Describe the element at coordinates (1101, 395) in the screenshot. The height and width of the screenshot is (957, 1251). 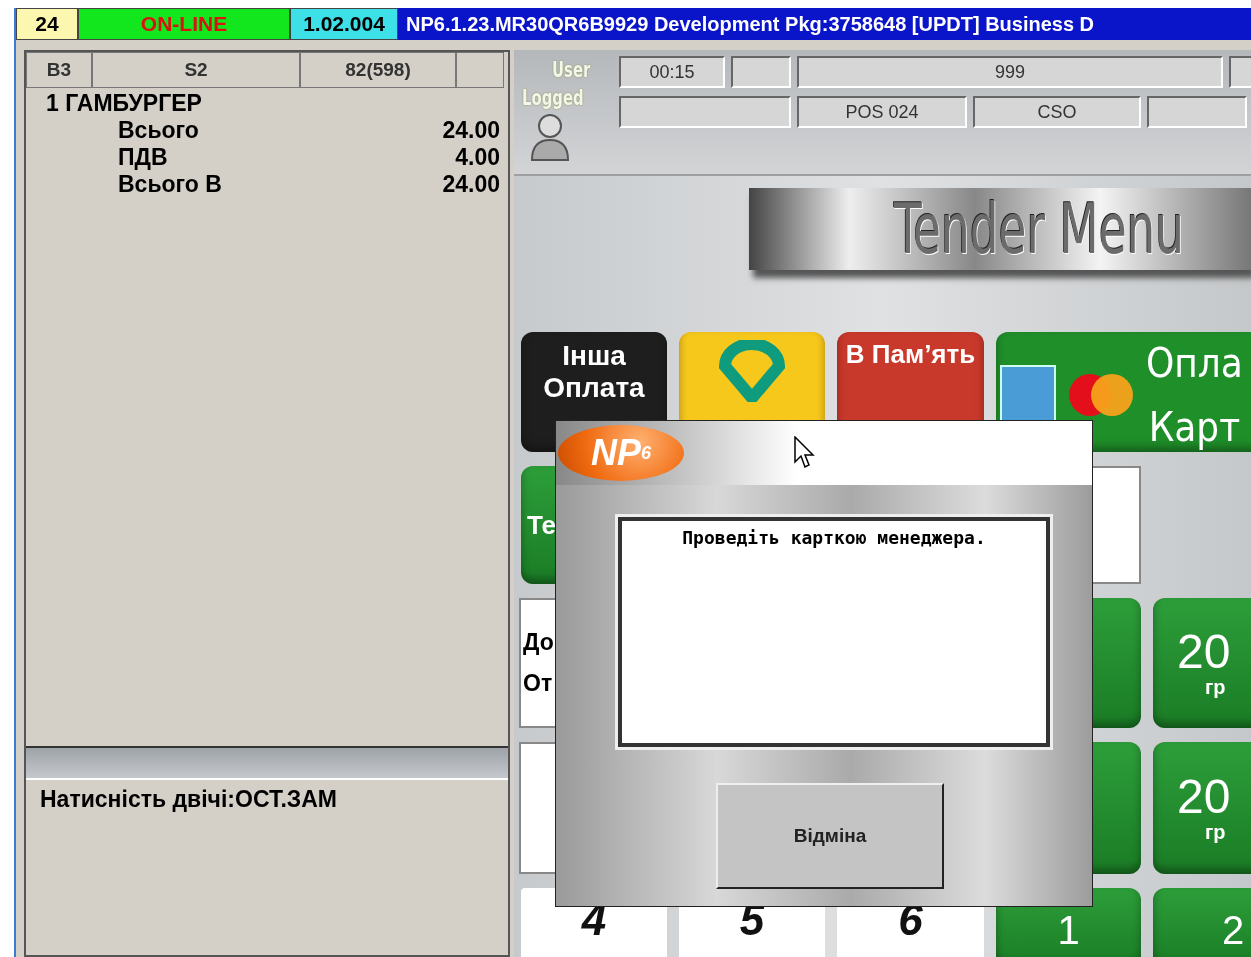
I see `card-logo-icon` at that location.